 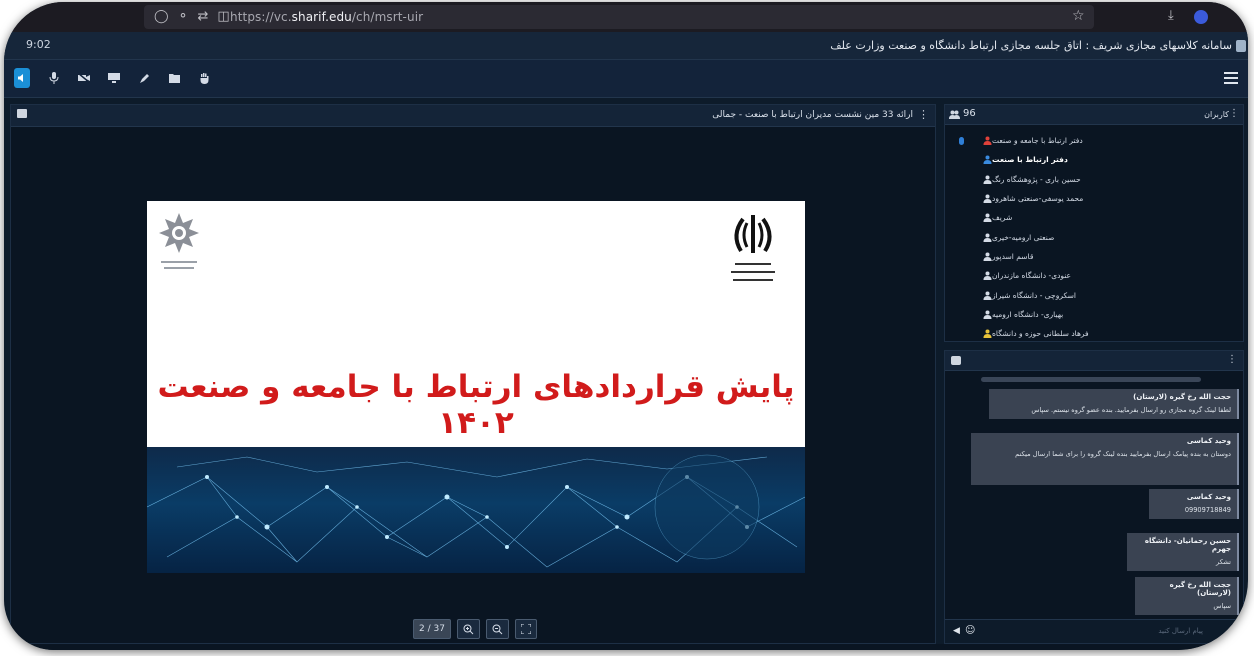 I want to click on speaker-icon, so click(x=20, y=78).